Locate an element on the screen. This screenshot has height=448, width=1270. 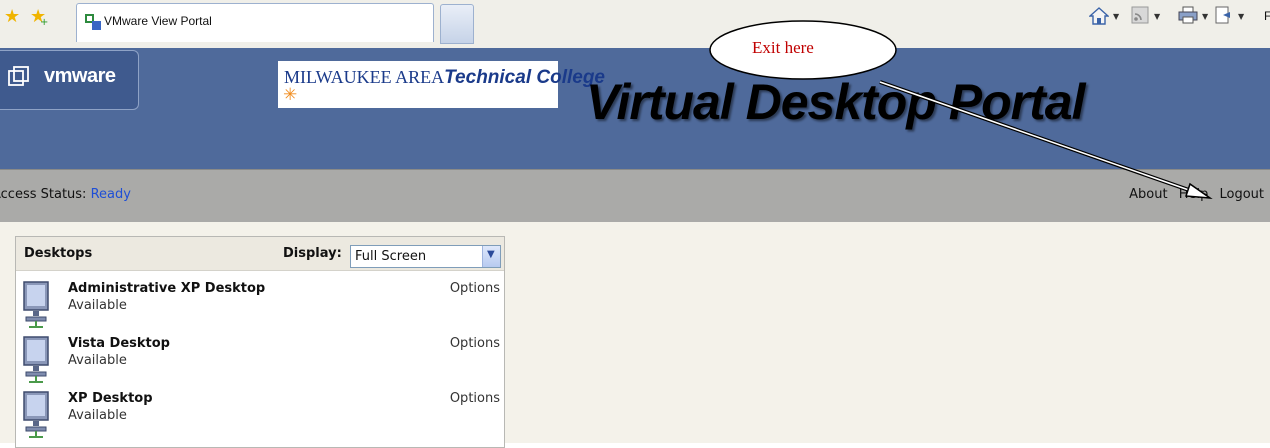
browser-tab: VMware View Portal is located at coordinates (255, 22).